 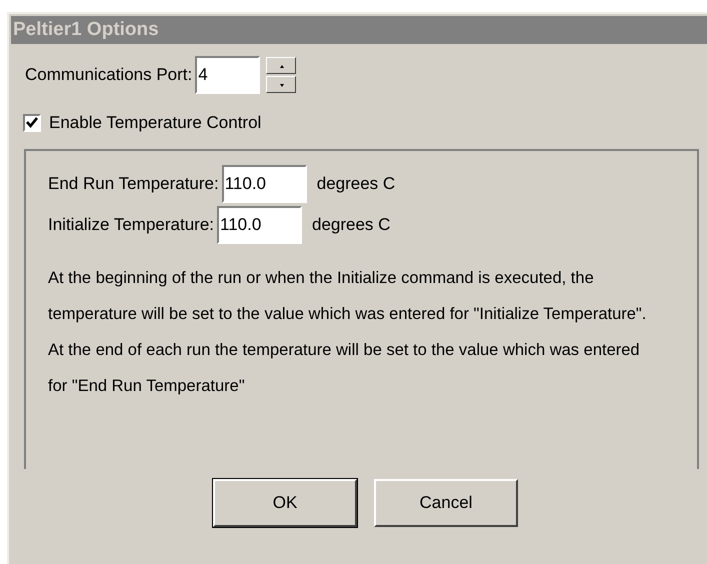 I want to click on cancel-button: Cancel, so click(x=446, y=502).